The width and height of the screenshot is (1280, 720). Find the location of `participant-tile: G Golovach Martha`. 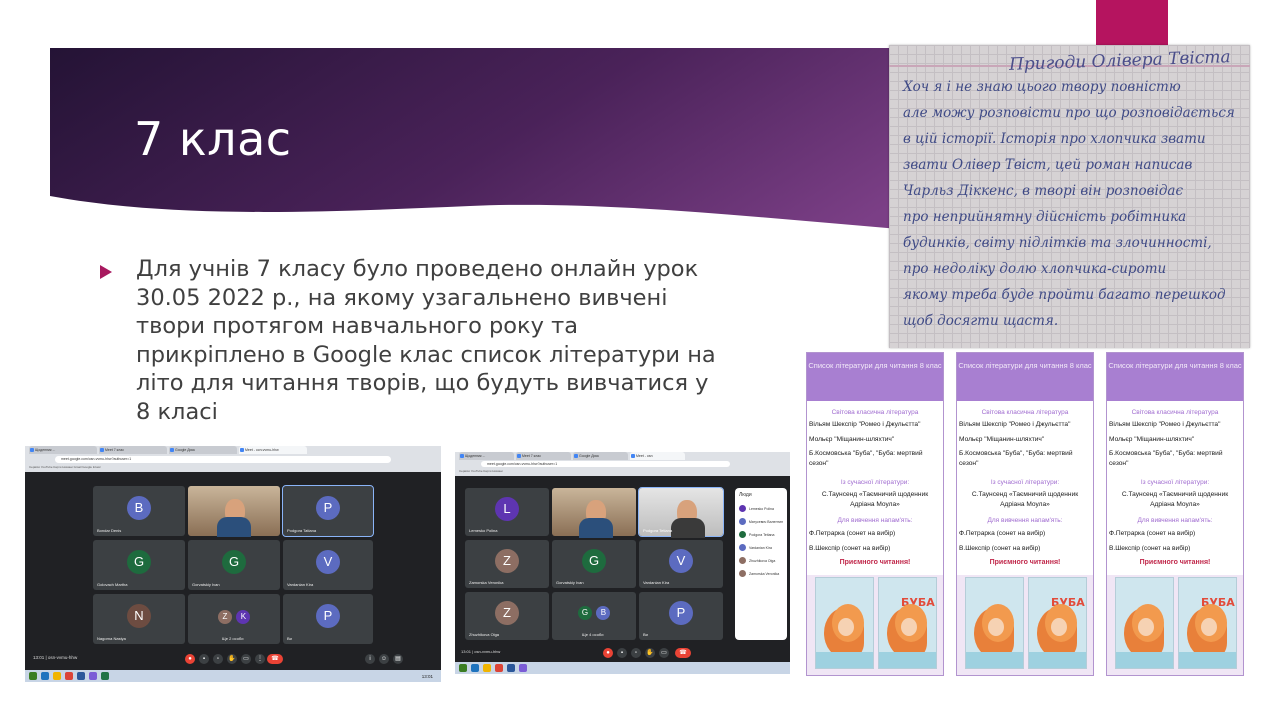

participant-tile: G Golovach Martha is located at coordinates (139, 565).